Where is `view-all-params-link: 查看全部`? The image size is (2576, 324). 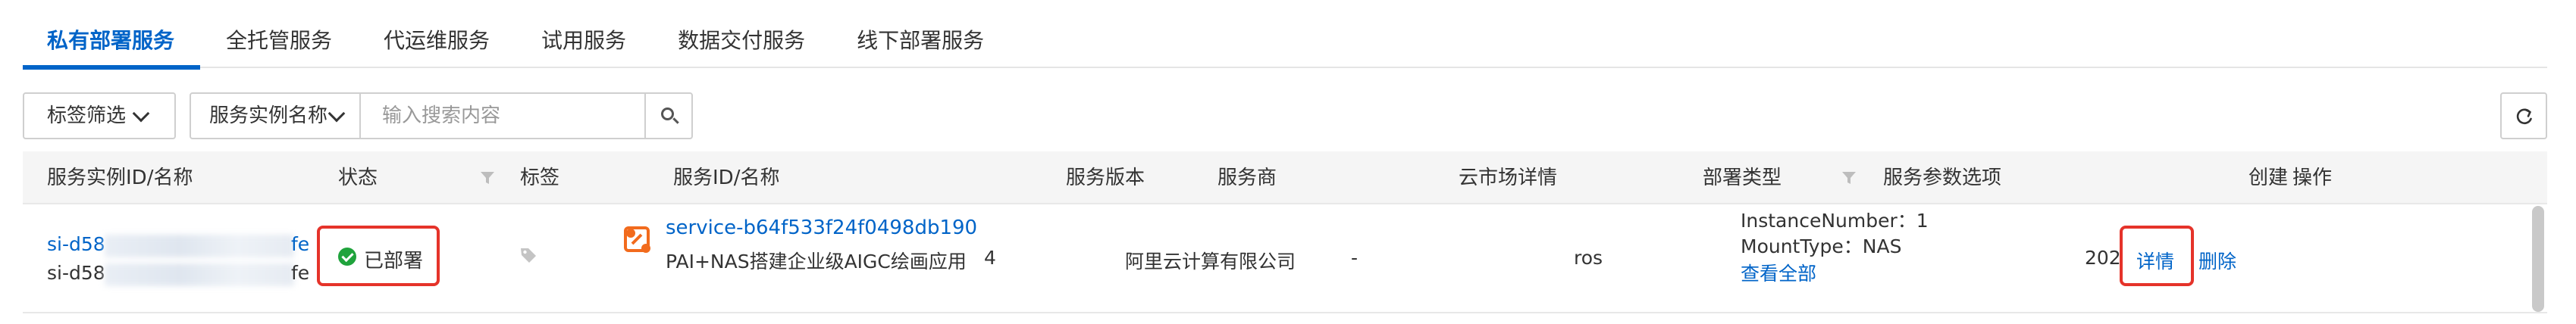 view-all-params-link: 查看全部 is located at coordinates (1779, 272).